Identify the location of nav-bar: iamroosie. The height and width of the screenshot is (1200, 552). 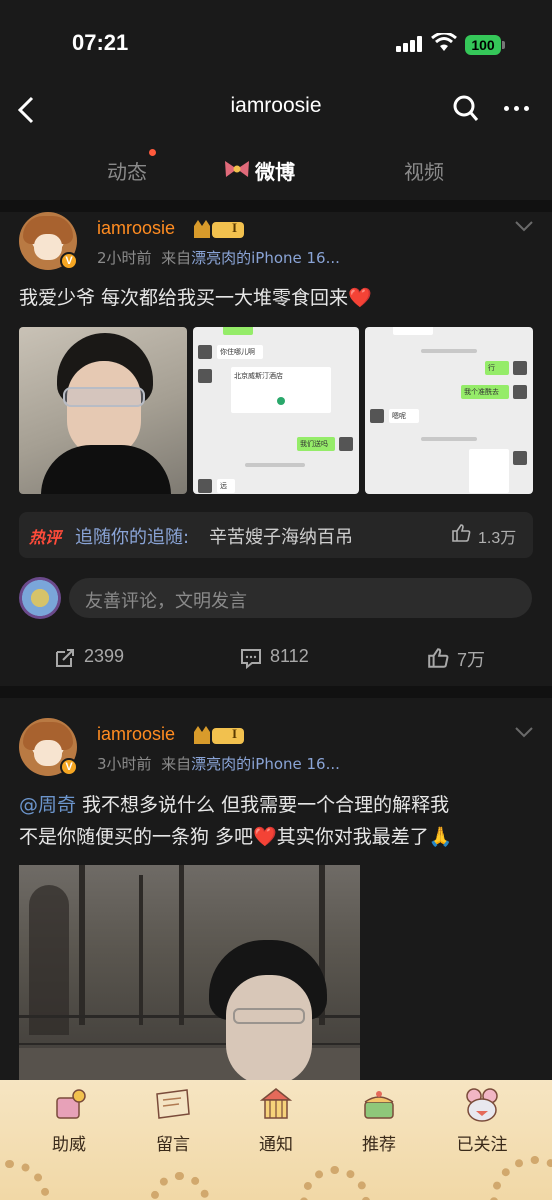
(276, 110).